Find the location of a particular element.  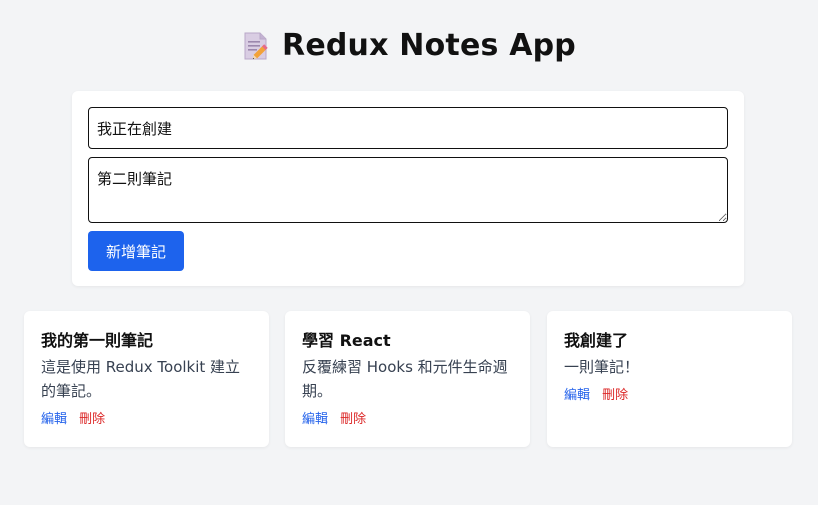

note-card: 我的第一則筆記 這是使用 Redux Toolkit 建立的筆記。 編輯 刪除 is located at coordinates (146, 379).